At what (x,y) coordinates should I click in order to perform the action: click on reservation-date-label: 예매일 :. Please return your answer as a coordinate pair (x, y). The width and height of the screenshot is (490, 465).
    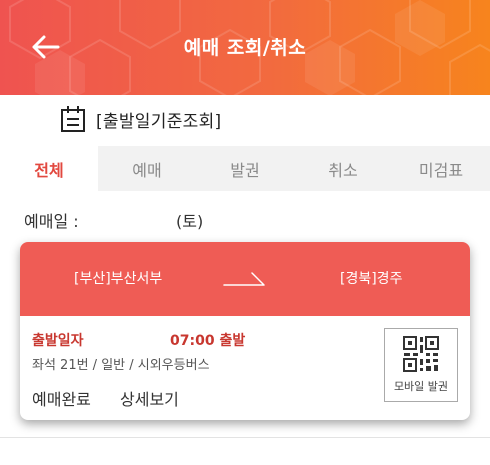
    Looking at the image, I should click on (51, 221).